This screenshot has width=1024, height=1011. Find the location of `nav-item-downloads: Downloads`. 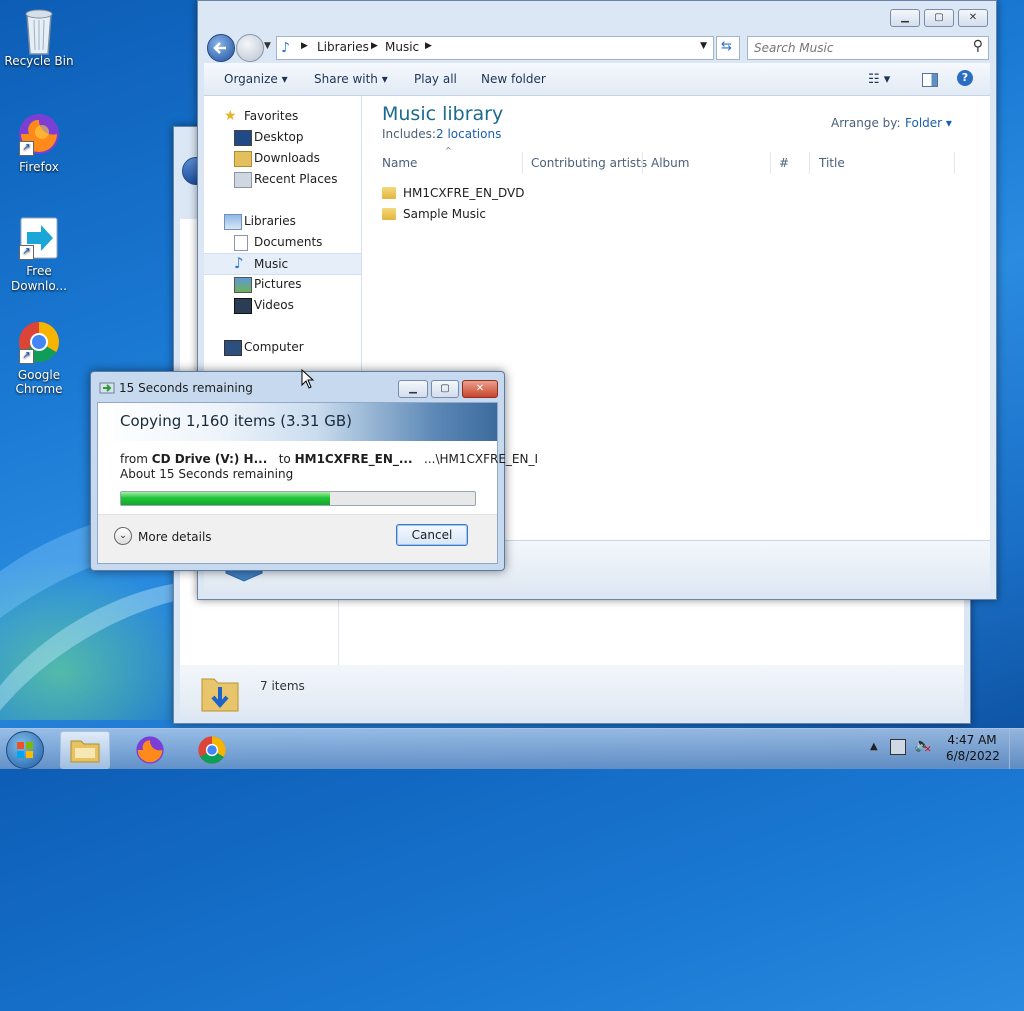

nav-item-downloads: Downloads is located at coordinates (282, 158).